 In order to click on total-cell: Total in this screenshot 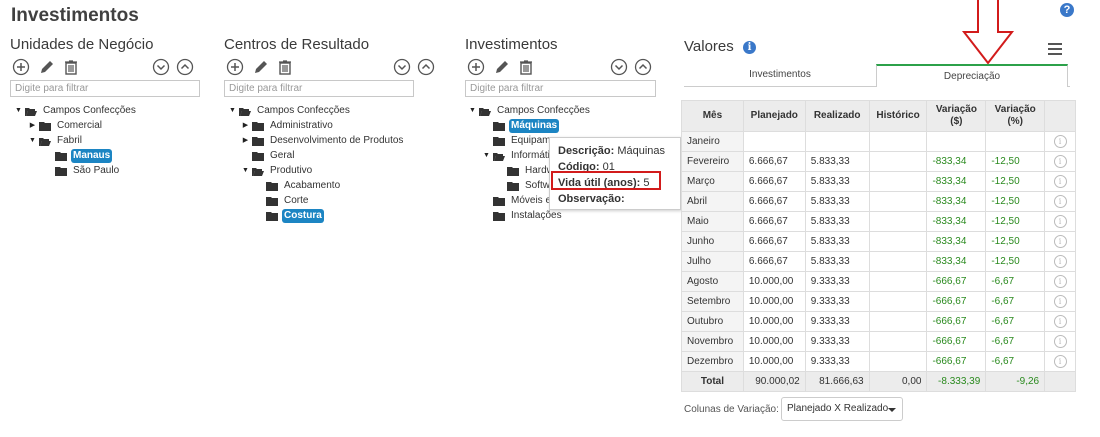, I will do `click(712, 381)`.